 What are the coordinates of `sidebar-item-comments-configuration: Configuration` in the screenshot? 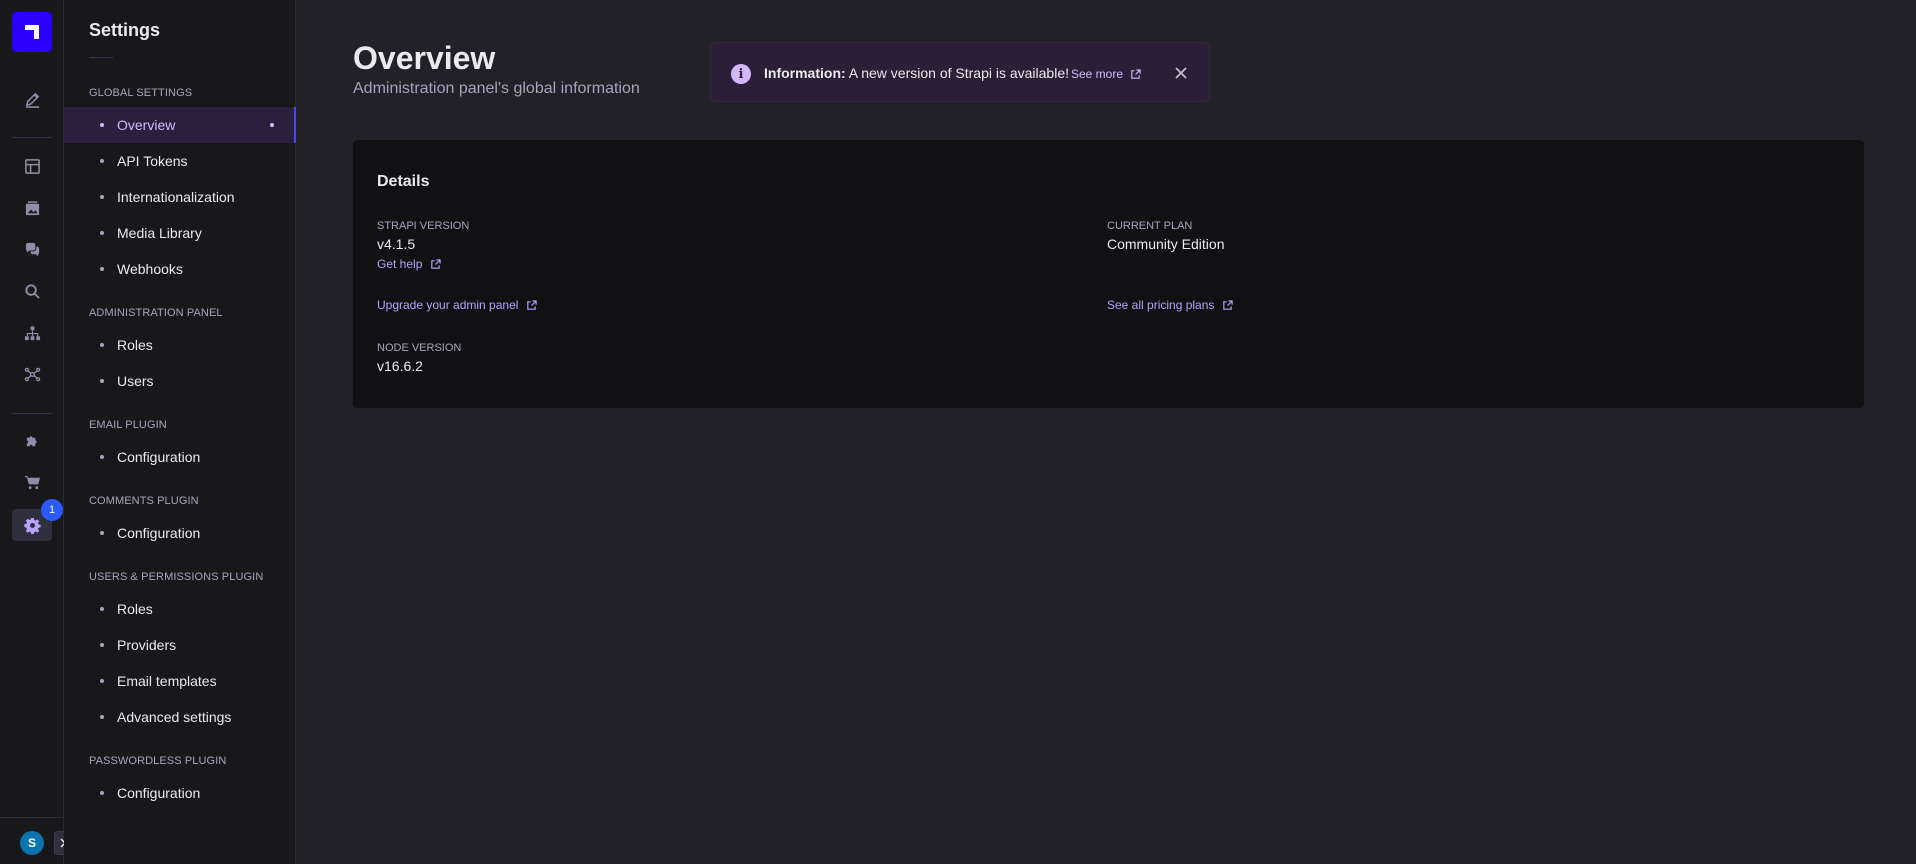 It's located at (180, 533).